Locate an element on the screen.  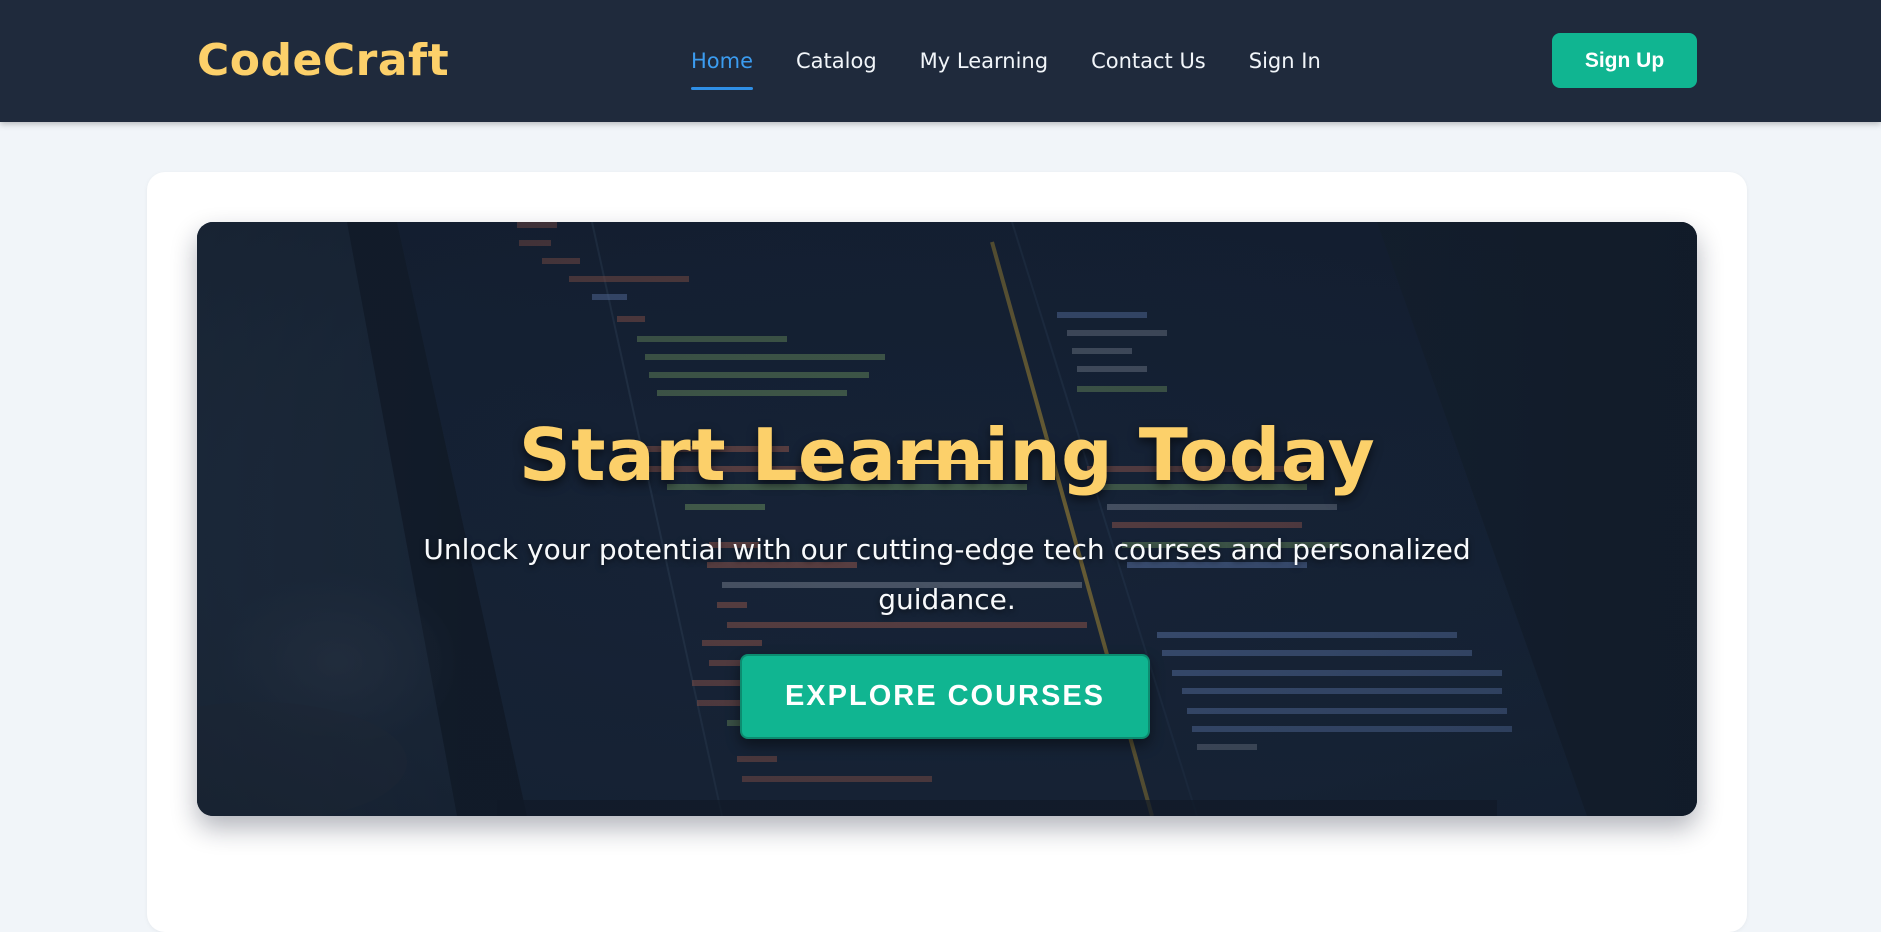
nav-link-contact-us: Contact Us is located at coordinates (1148, 61).